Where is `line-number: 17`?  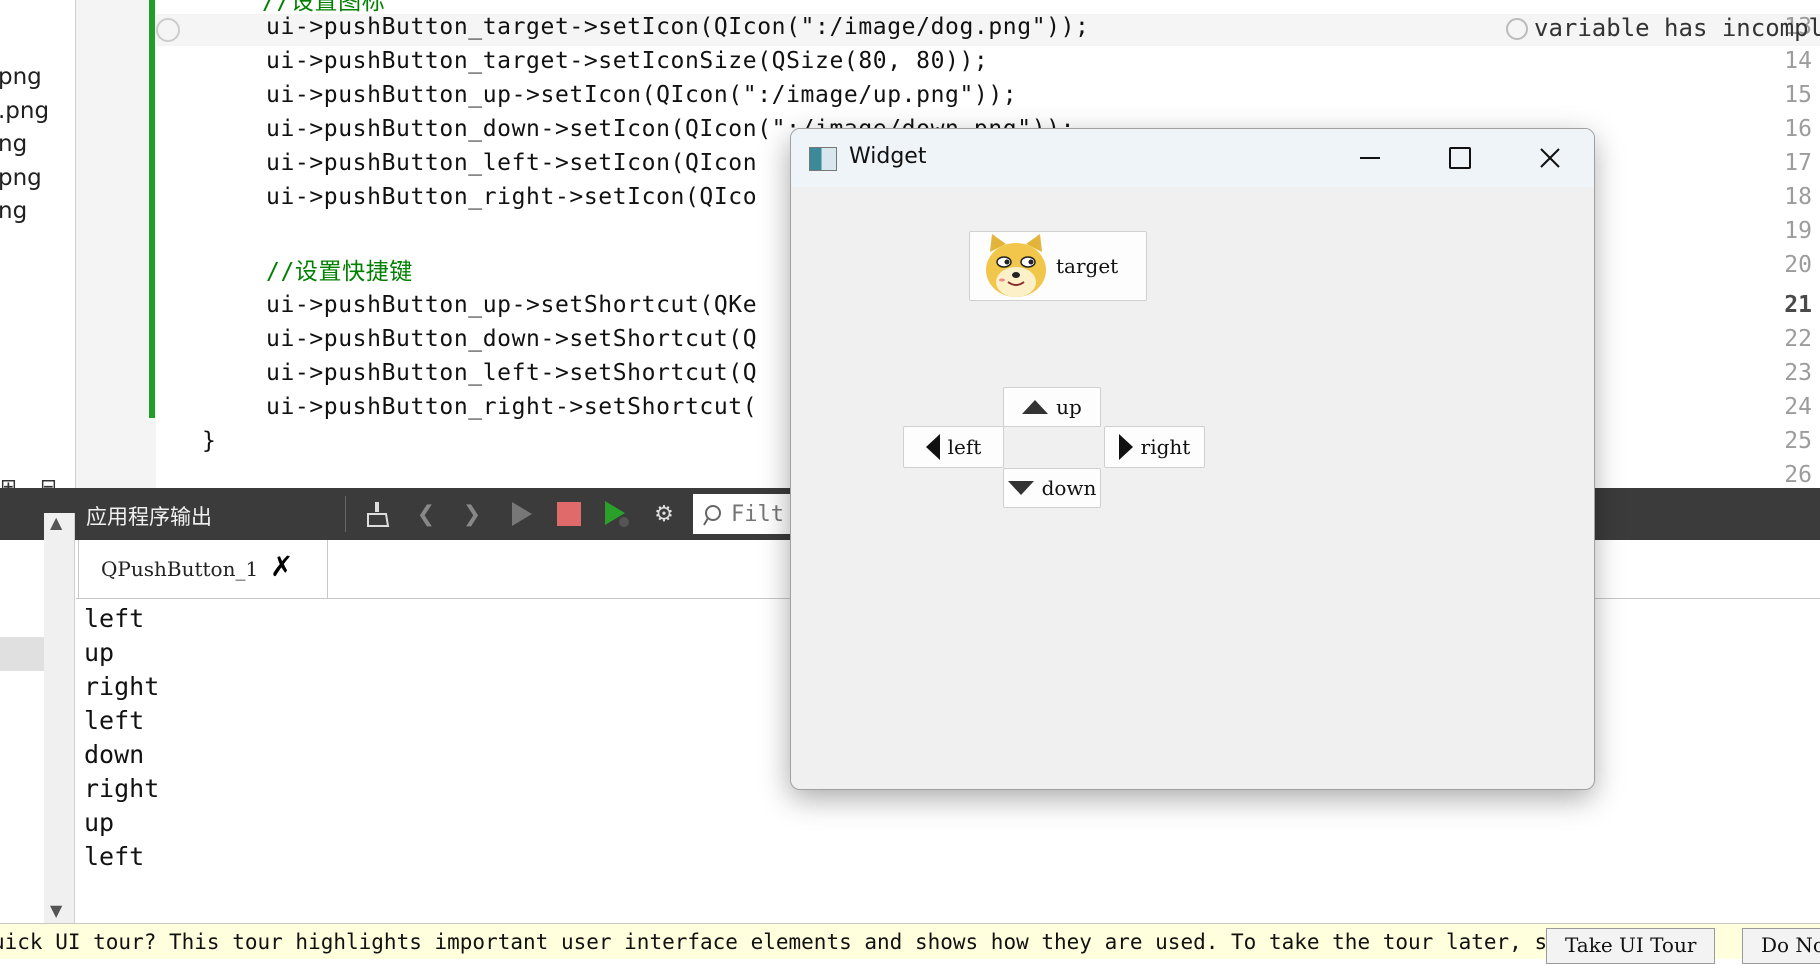
line-number: 17 is located at coordinates (1798, 163).